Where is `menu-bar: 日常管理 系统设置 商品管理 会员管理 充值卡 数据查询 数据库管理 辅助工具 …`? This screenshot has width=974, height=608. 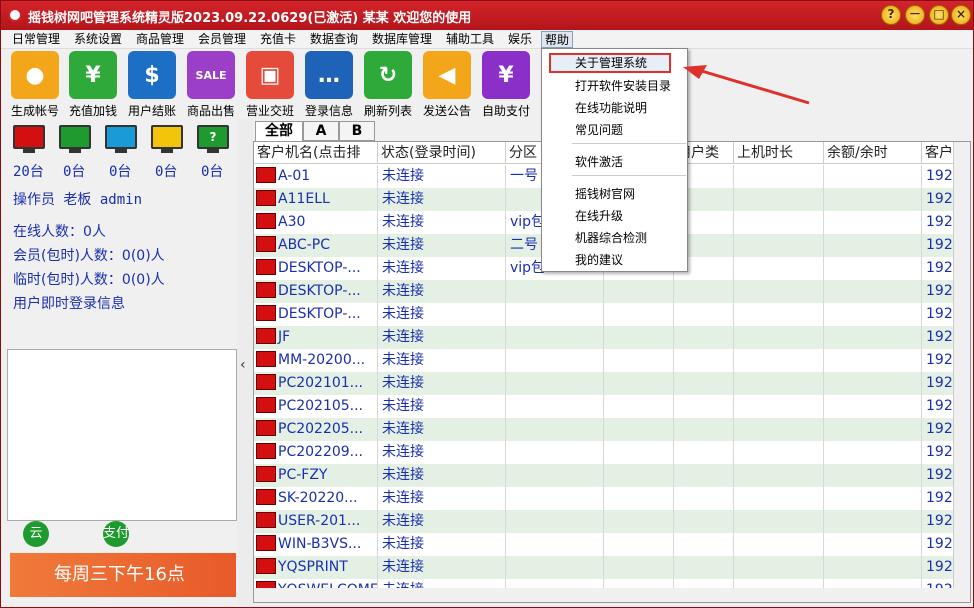
menu-bar: 日常管理 系统设置 商品管理 会员管理 充值卡 数据查询 数据库管理 辅助工具 … is located at coordinates (487, 39).